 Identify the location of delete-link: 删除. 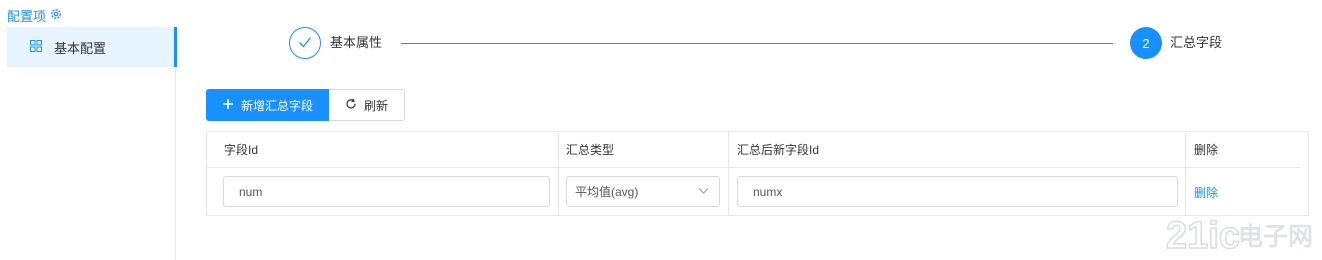
(1206, 192).